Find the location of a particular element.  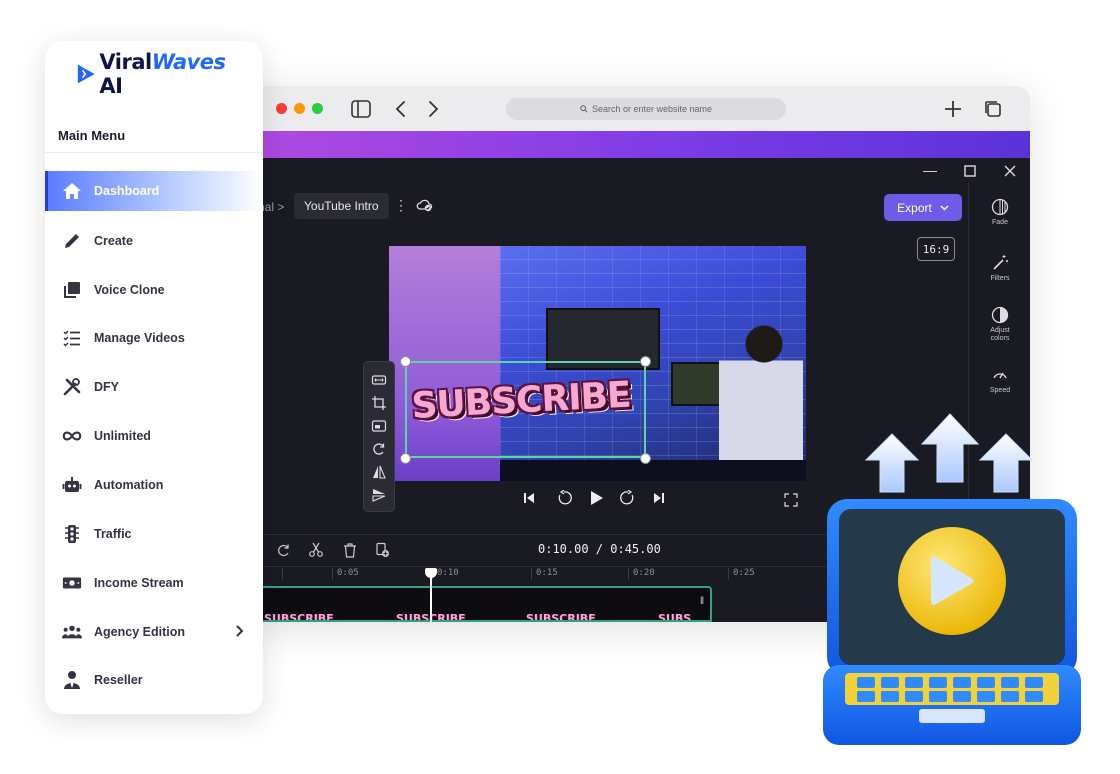

export-button: Export is located at coordinates (923, 207).